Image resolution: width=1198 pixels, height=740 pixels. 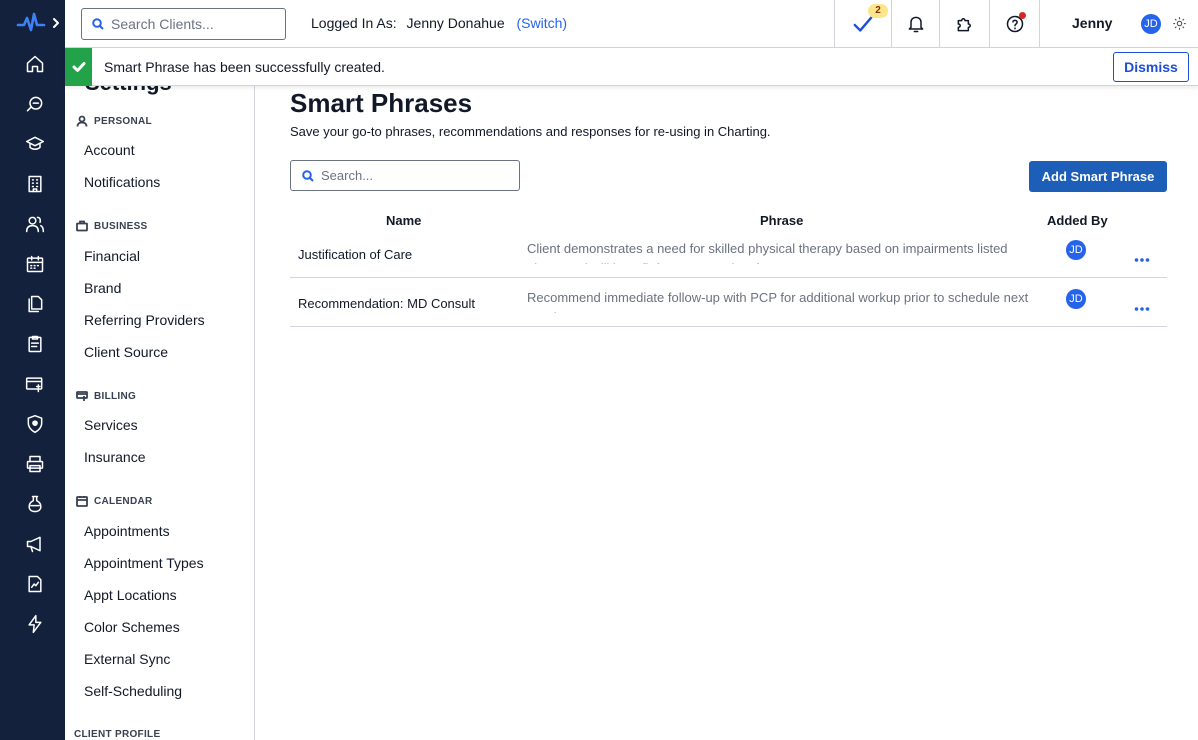 I want to click on sidebar-item-brand: Brand, so click(x=102, y=288).